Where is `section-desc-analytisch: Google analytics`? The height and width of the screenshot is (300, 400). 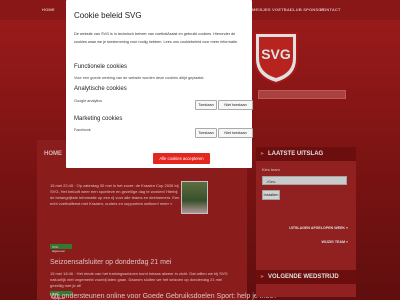 section-desc-analytisch: Google analytics is located at coordinates (88, 101).